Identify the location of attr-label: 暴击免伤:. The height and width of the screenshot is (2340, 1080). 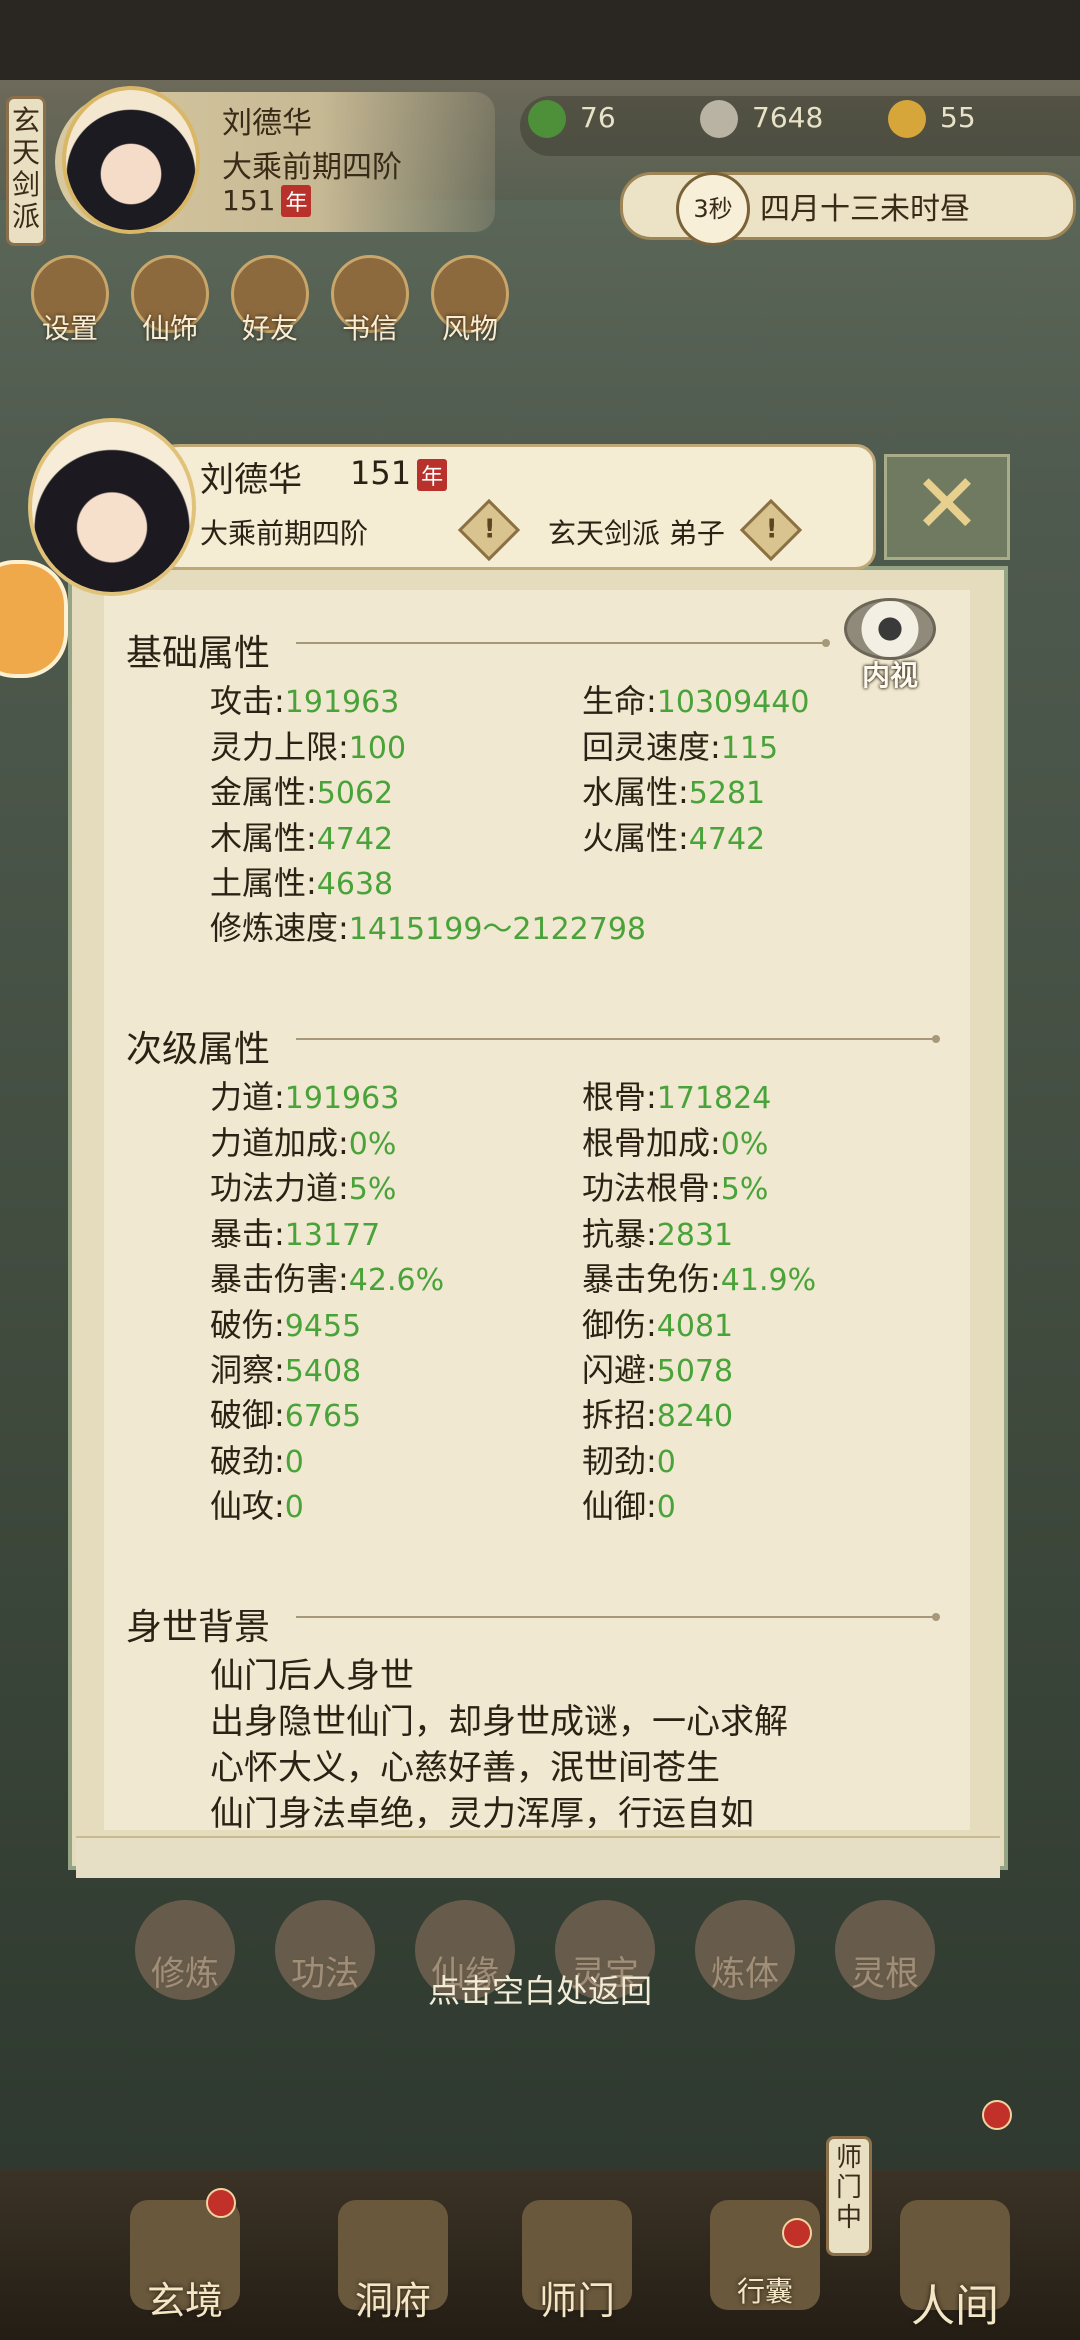
(651, 1279).